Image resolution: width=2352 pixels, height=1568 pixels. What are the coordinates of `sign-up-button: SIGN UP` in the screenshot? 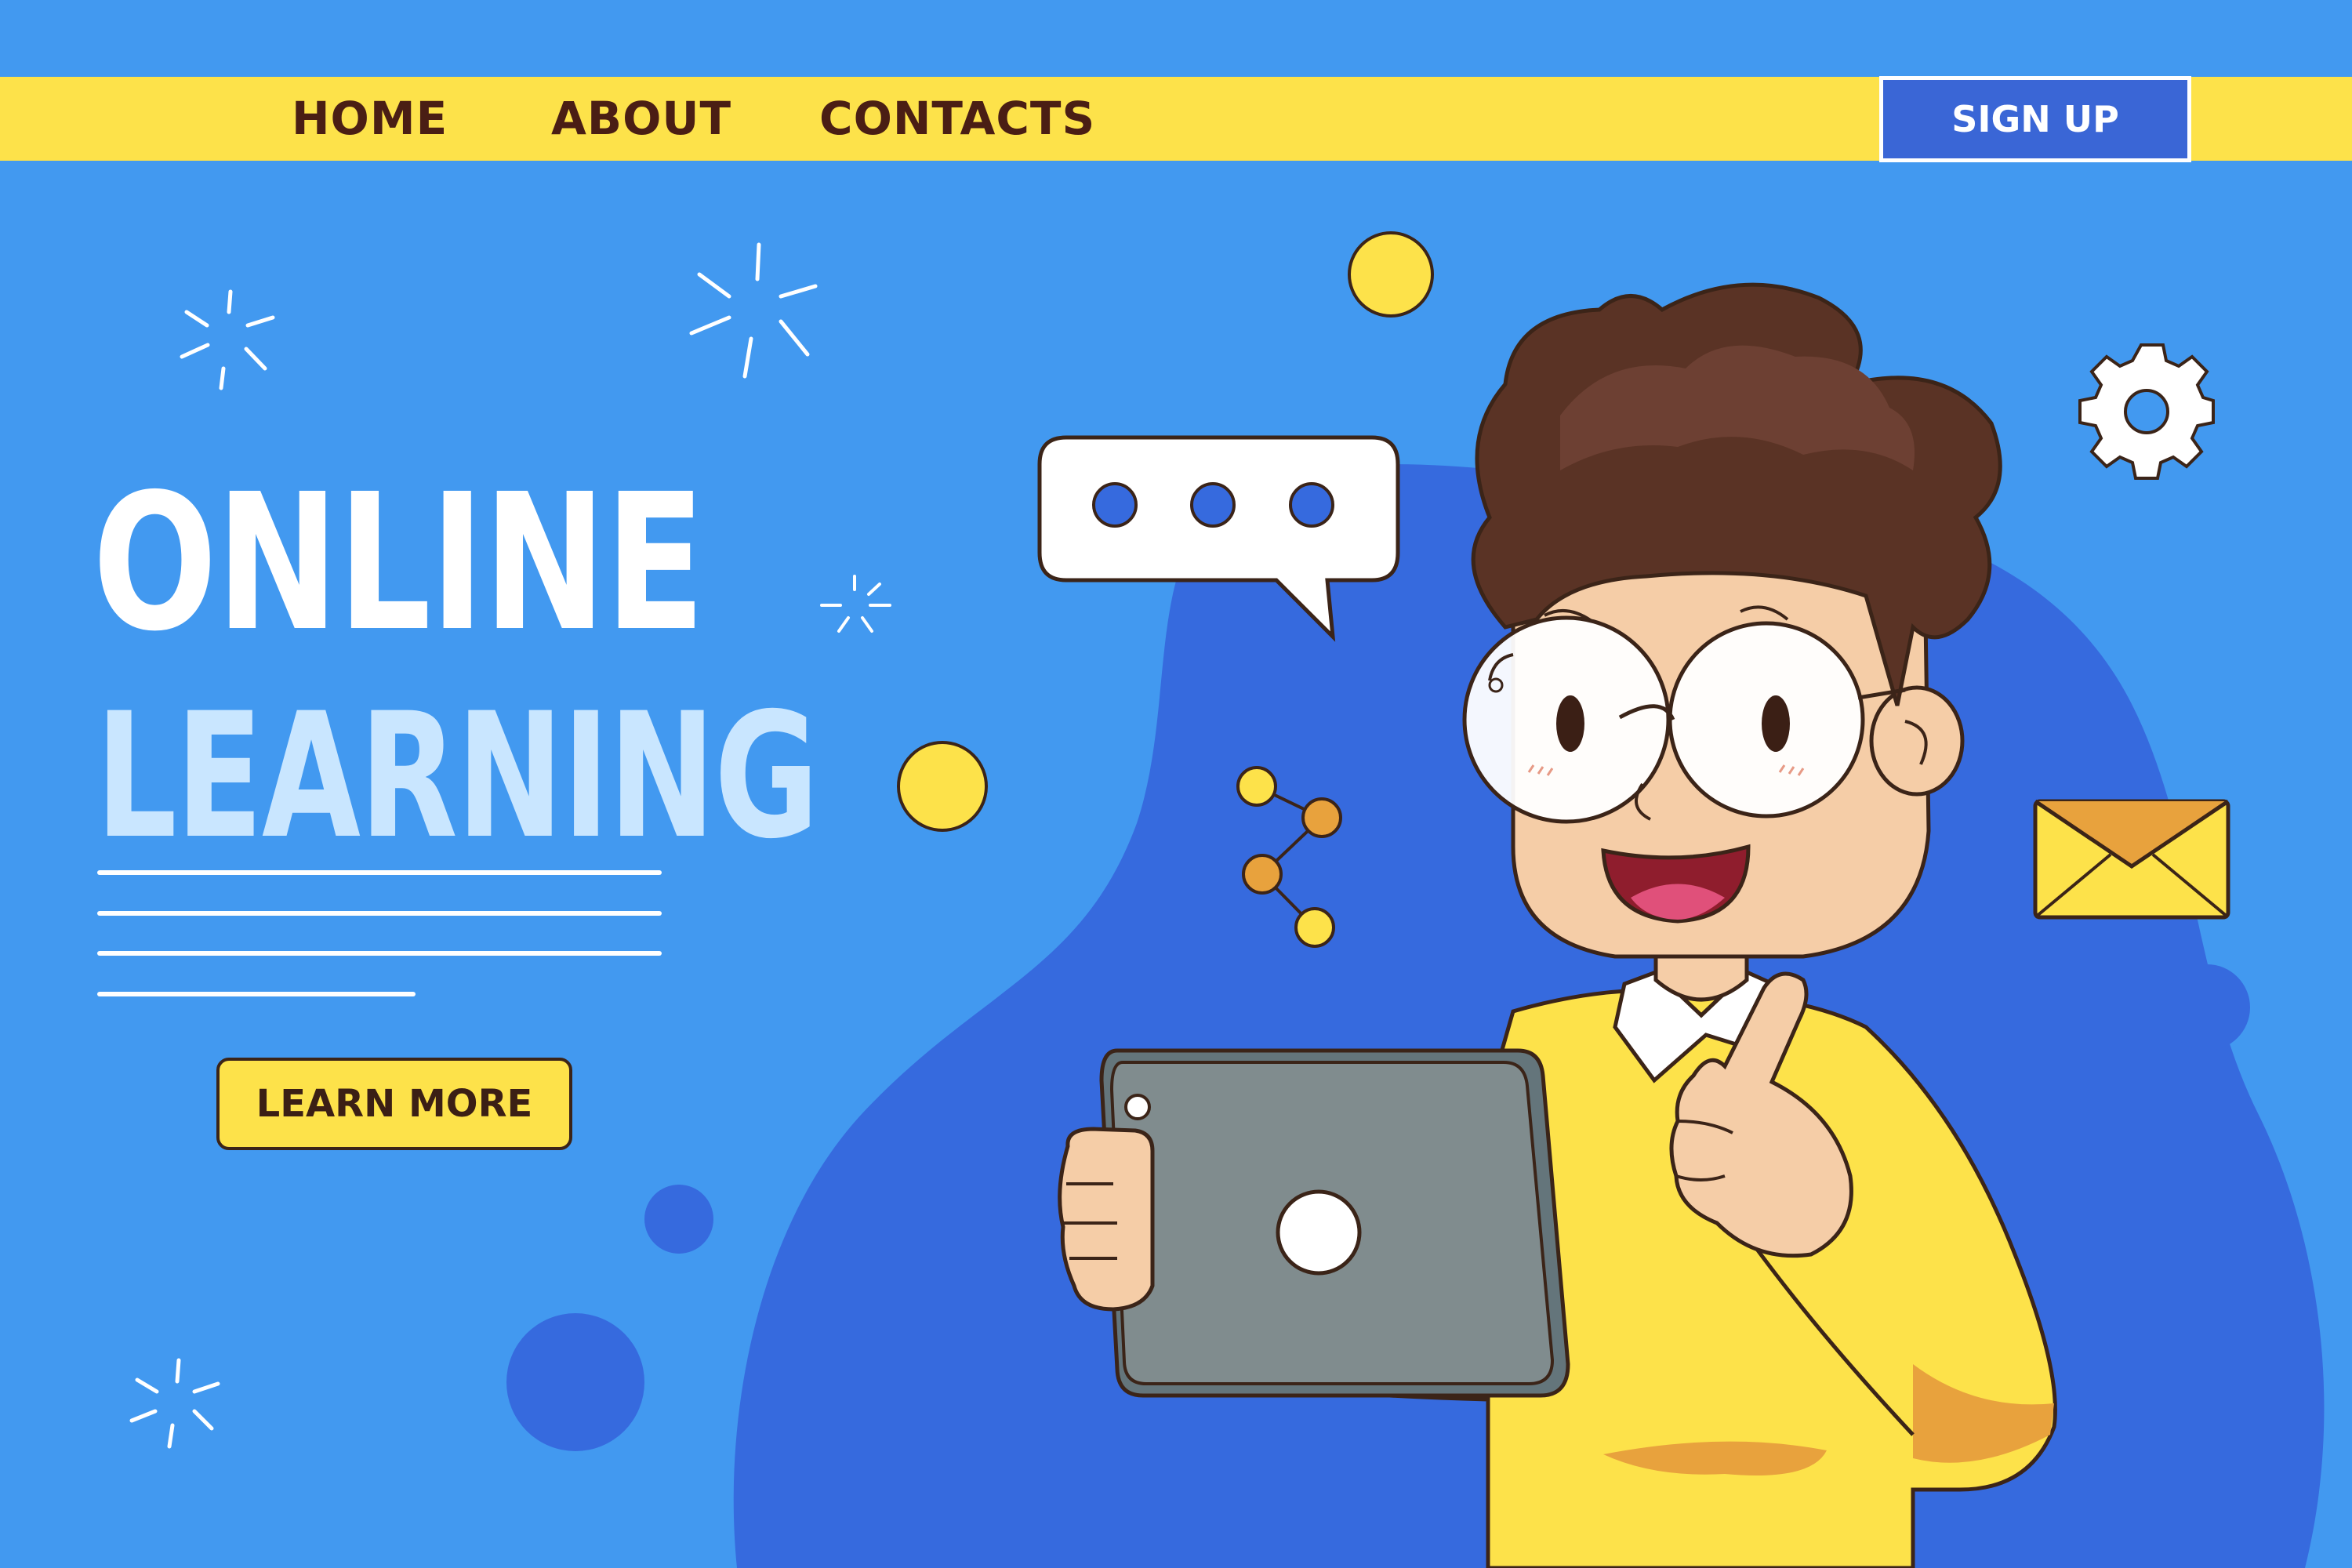 It's located at (2035, 119).